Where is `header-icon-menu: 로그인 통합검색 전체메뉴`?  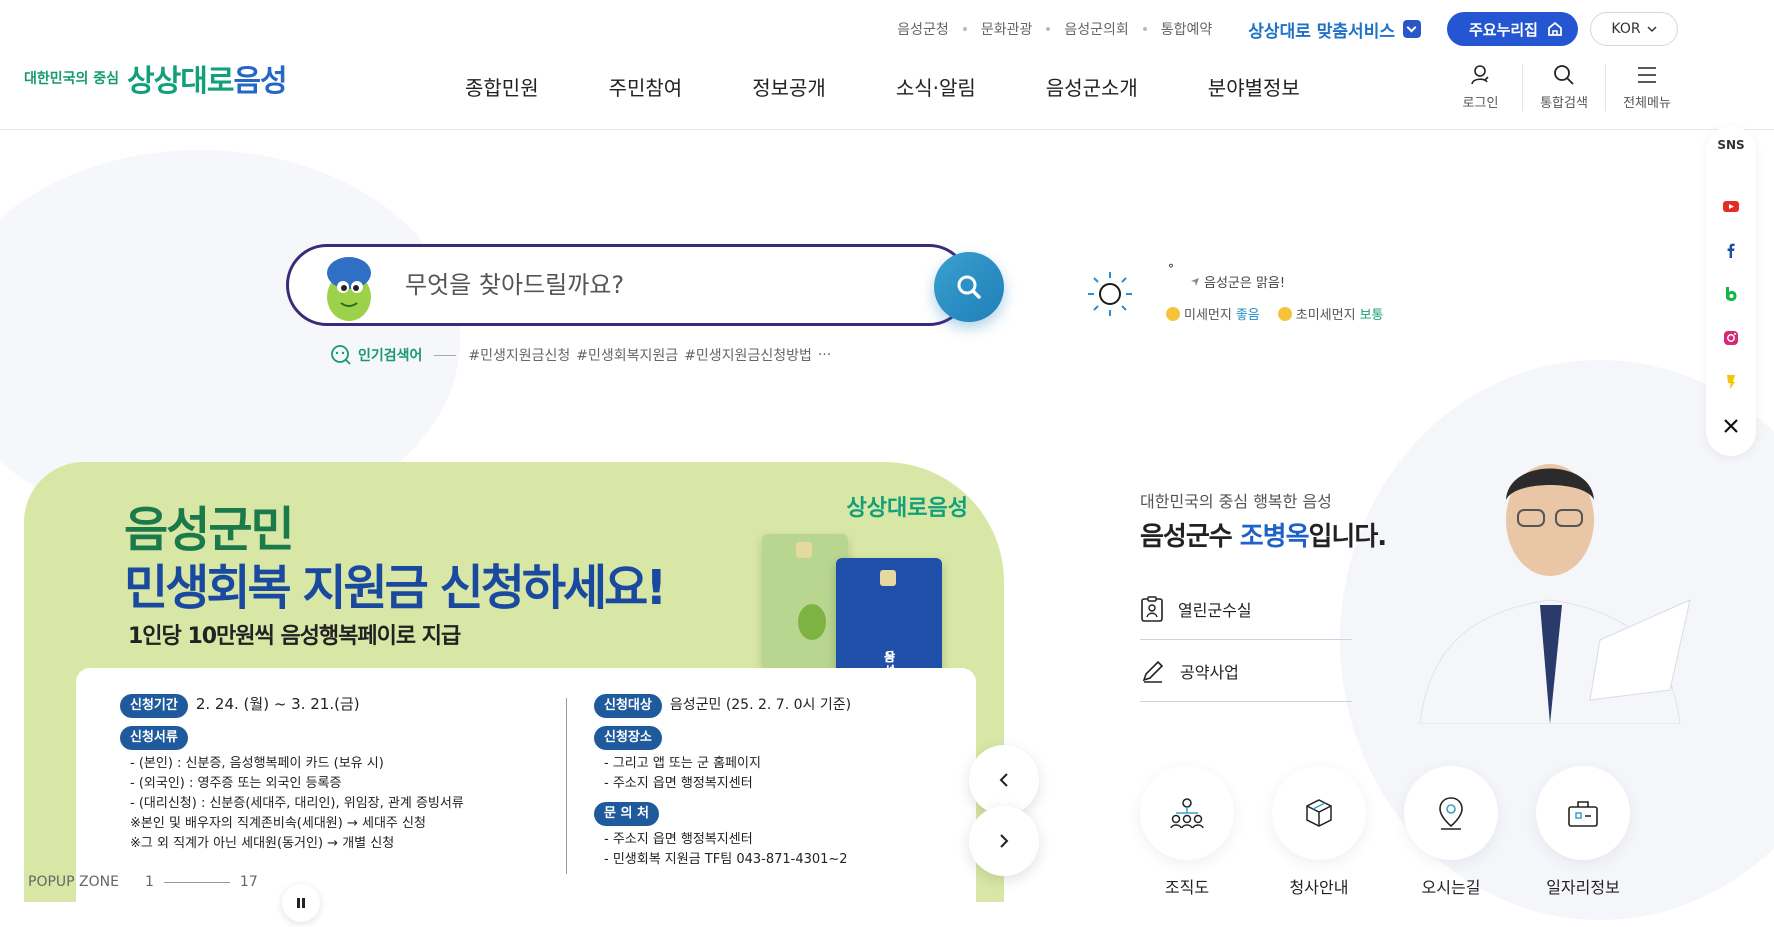 header-icon-menu: 로그인 통합검색 전체메뉴 is located at coordinates (1563, 87).